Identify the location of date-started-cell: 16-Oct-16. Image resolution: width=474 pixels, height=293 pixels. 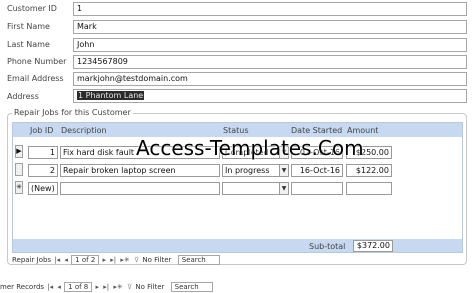
(317, 170).